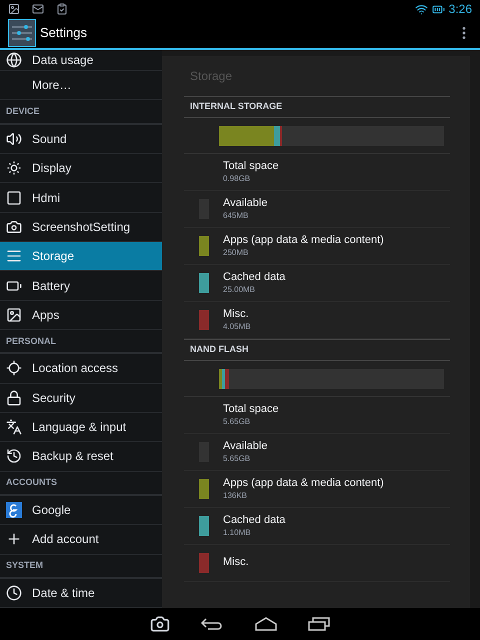  I want to click on storage-value: 0.98GB, so click(237, 179).